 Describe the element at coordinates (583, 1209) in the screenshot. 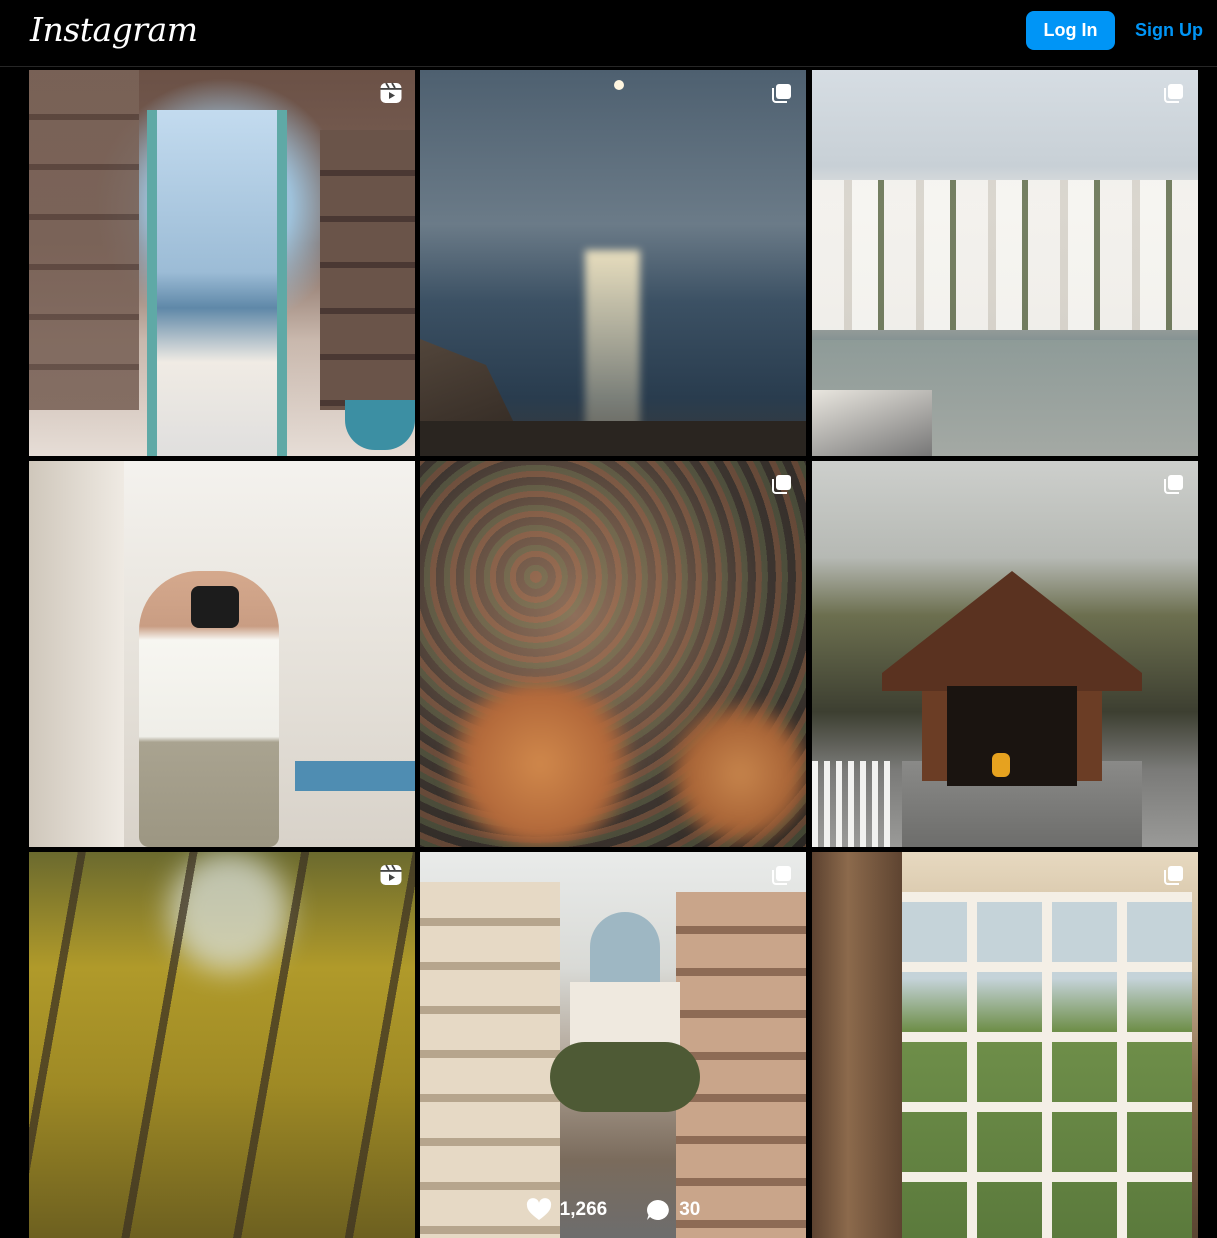

I see `likes-count: 1,266` at that location.